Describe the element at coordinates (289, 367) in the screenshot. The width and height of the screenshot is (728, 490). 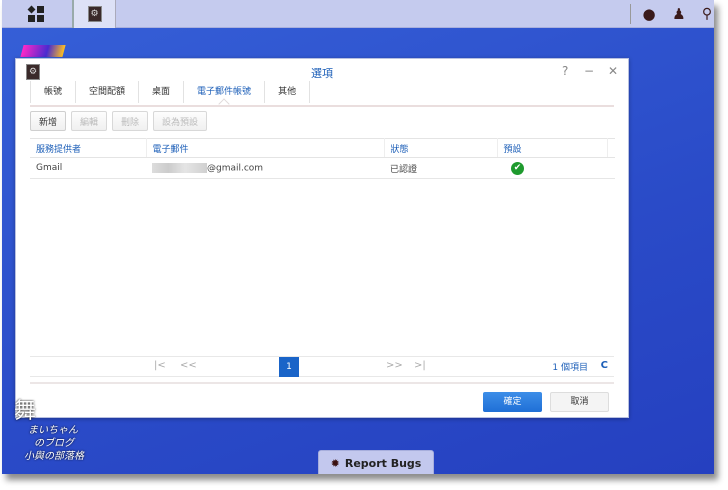
I see `current-page: 1` at that location.